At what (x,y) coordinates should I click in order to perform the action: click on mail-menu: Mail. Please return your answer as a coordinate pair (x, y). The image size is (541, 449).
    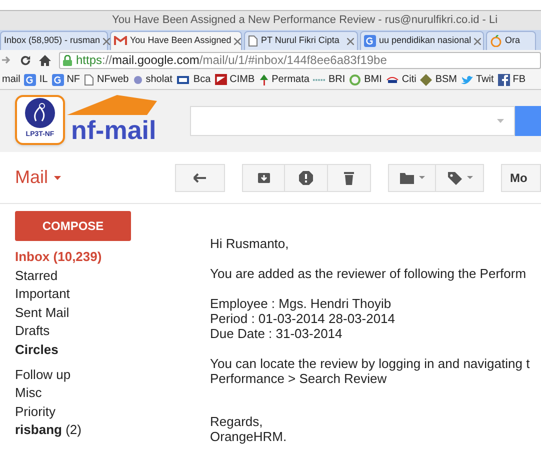
    Looking at the image, I should click on (95, 177).